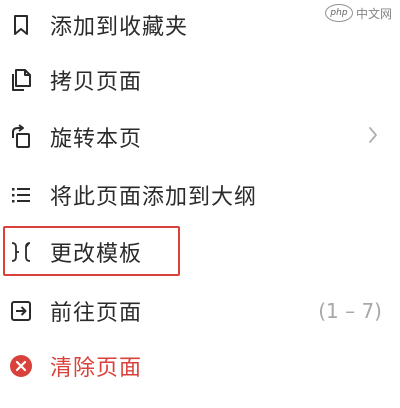  What do you see at coordinates (96, 82) in the screenshot?
I see `menu-item-label: 拷贝页面` at bounding box center [96, 82].